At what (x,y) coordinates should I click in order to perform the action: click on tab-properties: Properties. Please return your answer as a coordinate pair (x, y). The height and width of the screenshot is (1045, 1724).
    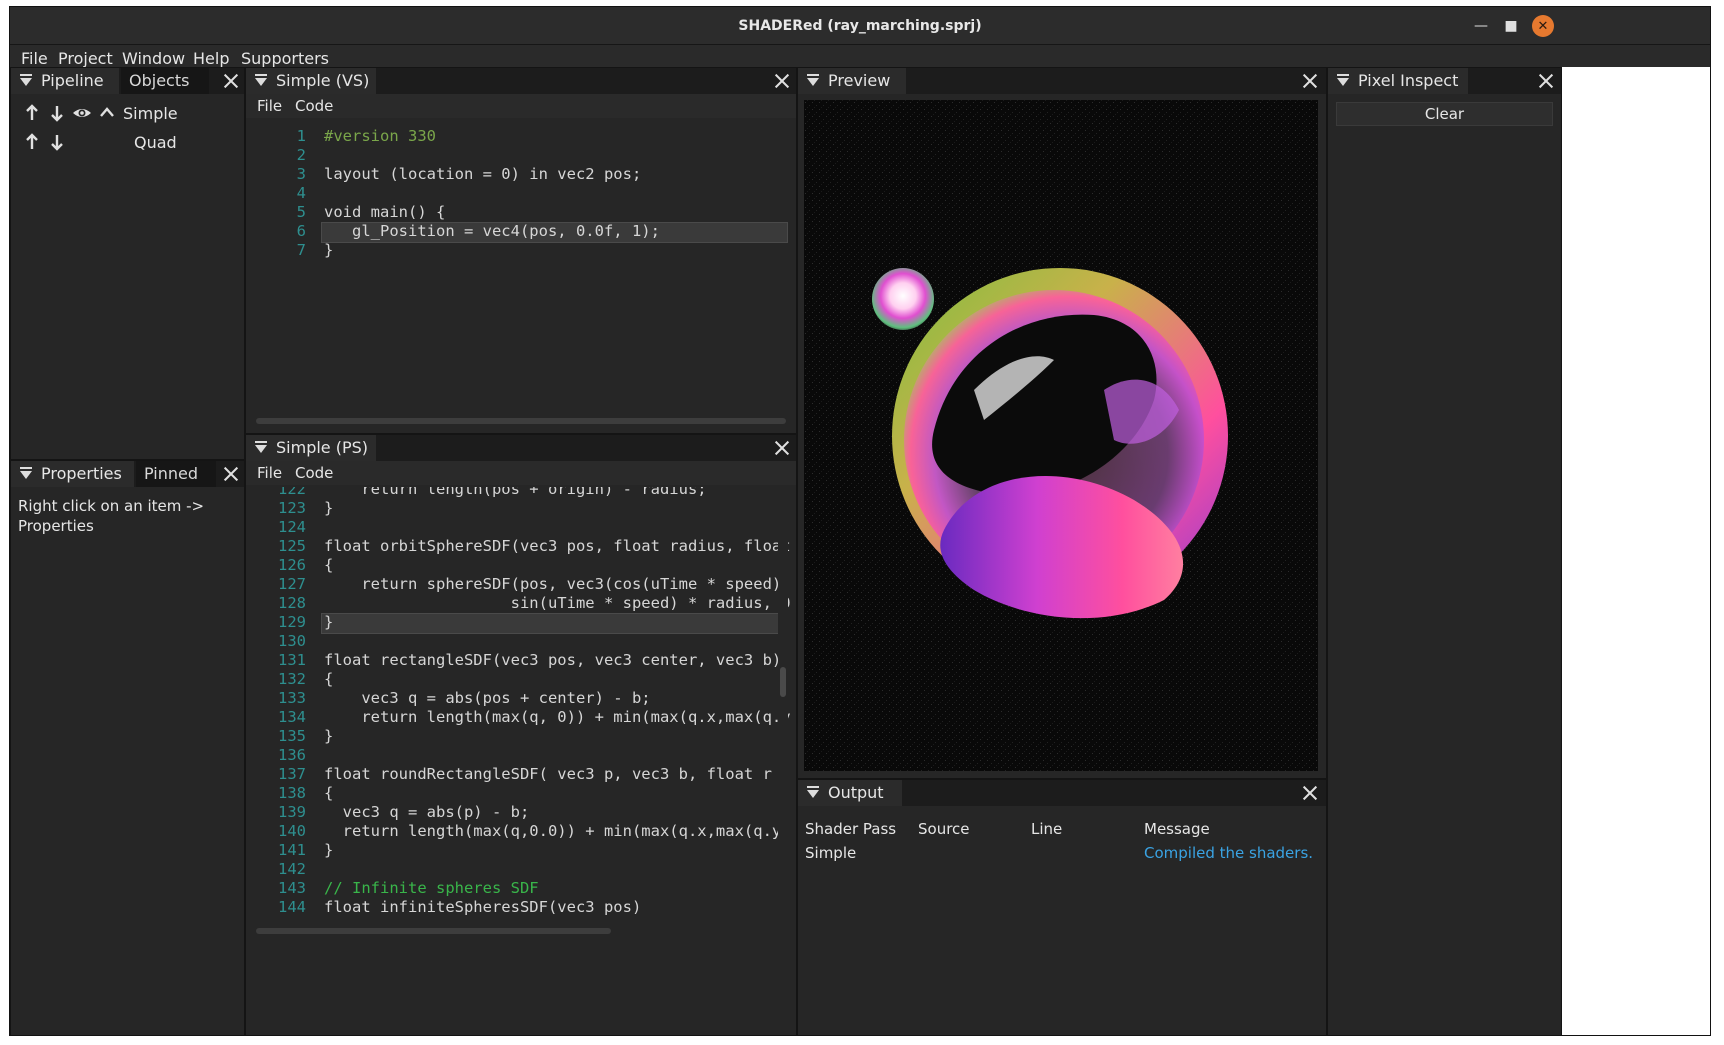
    Looking at the image, I should click on (72, 474).